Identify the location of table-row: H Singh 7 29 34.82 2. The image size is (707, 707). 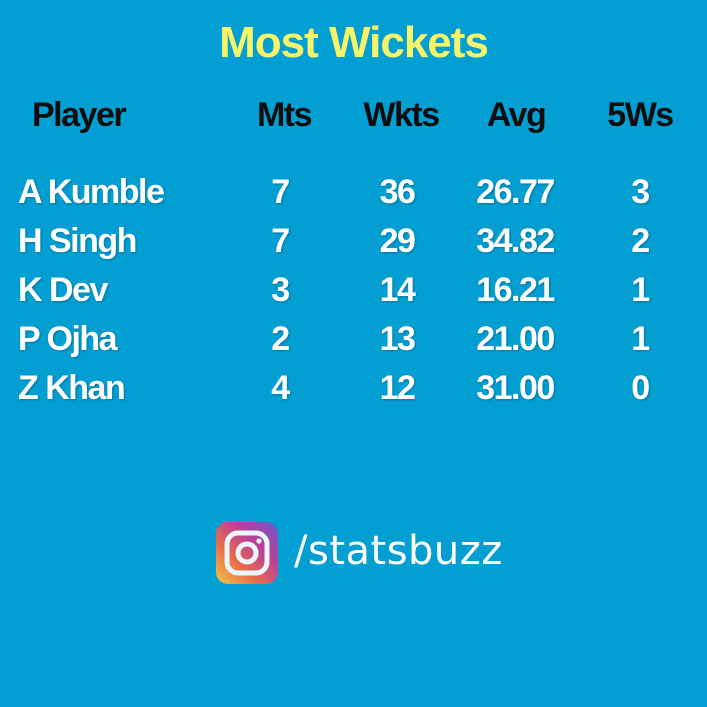
(353, 242).